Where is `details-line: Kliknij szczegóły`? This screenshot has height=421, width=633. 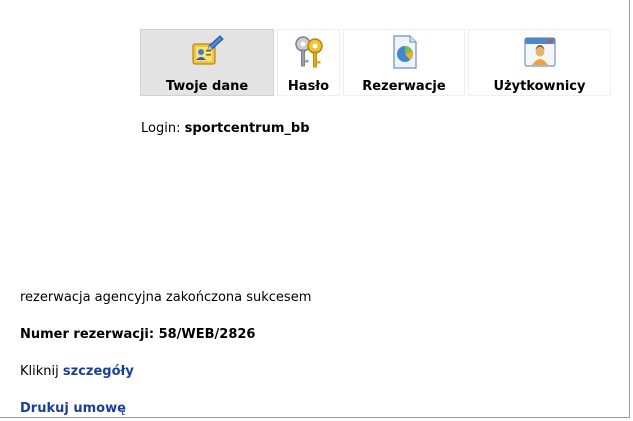
details-line: Kliknij szczegóły is located at coordinates (77, 371).